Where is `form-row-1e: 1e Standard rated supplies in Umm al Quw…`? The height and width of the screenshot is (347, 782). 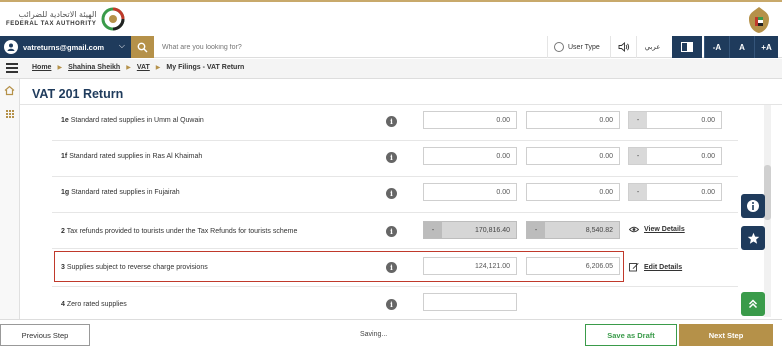
form-row-1e: 1e Standard rated supplies in Umm al Quw… is located at coordinates (395, 123).